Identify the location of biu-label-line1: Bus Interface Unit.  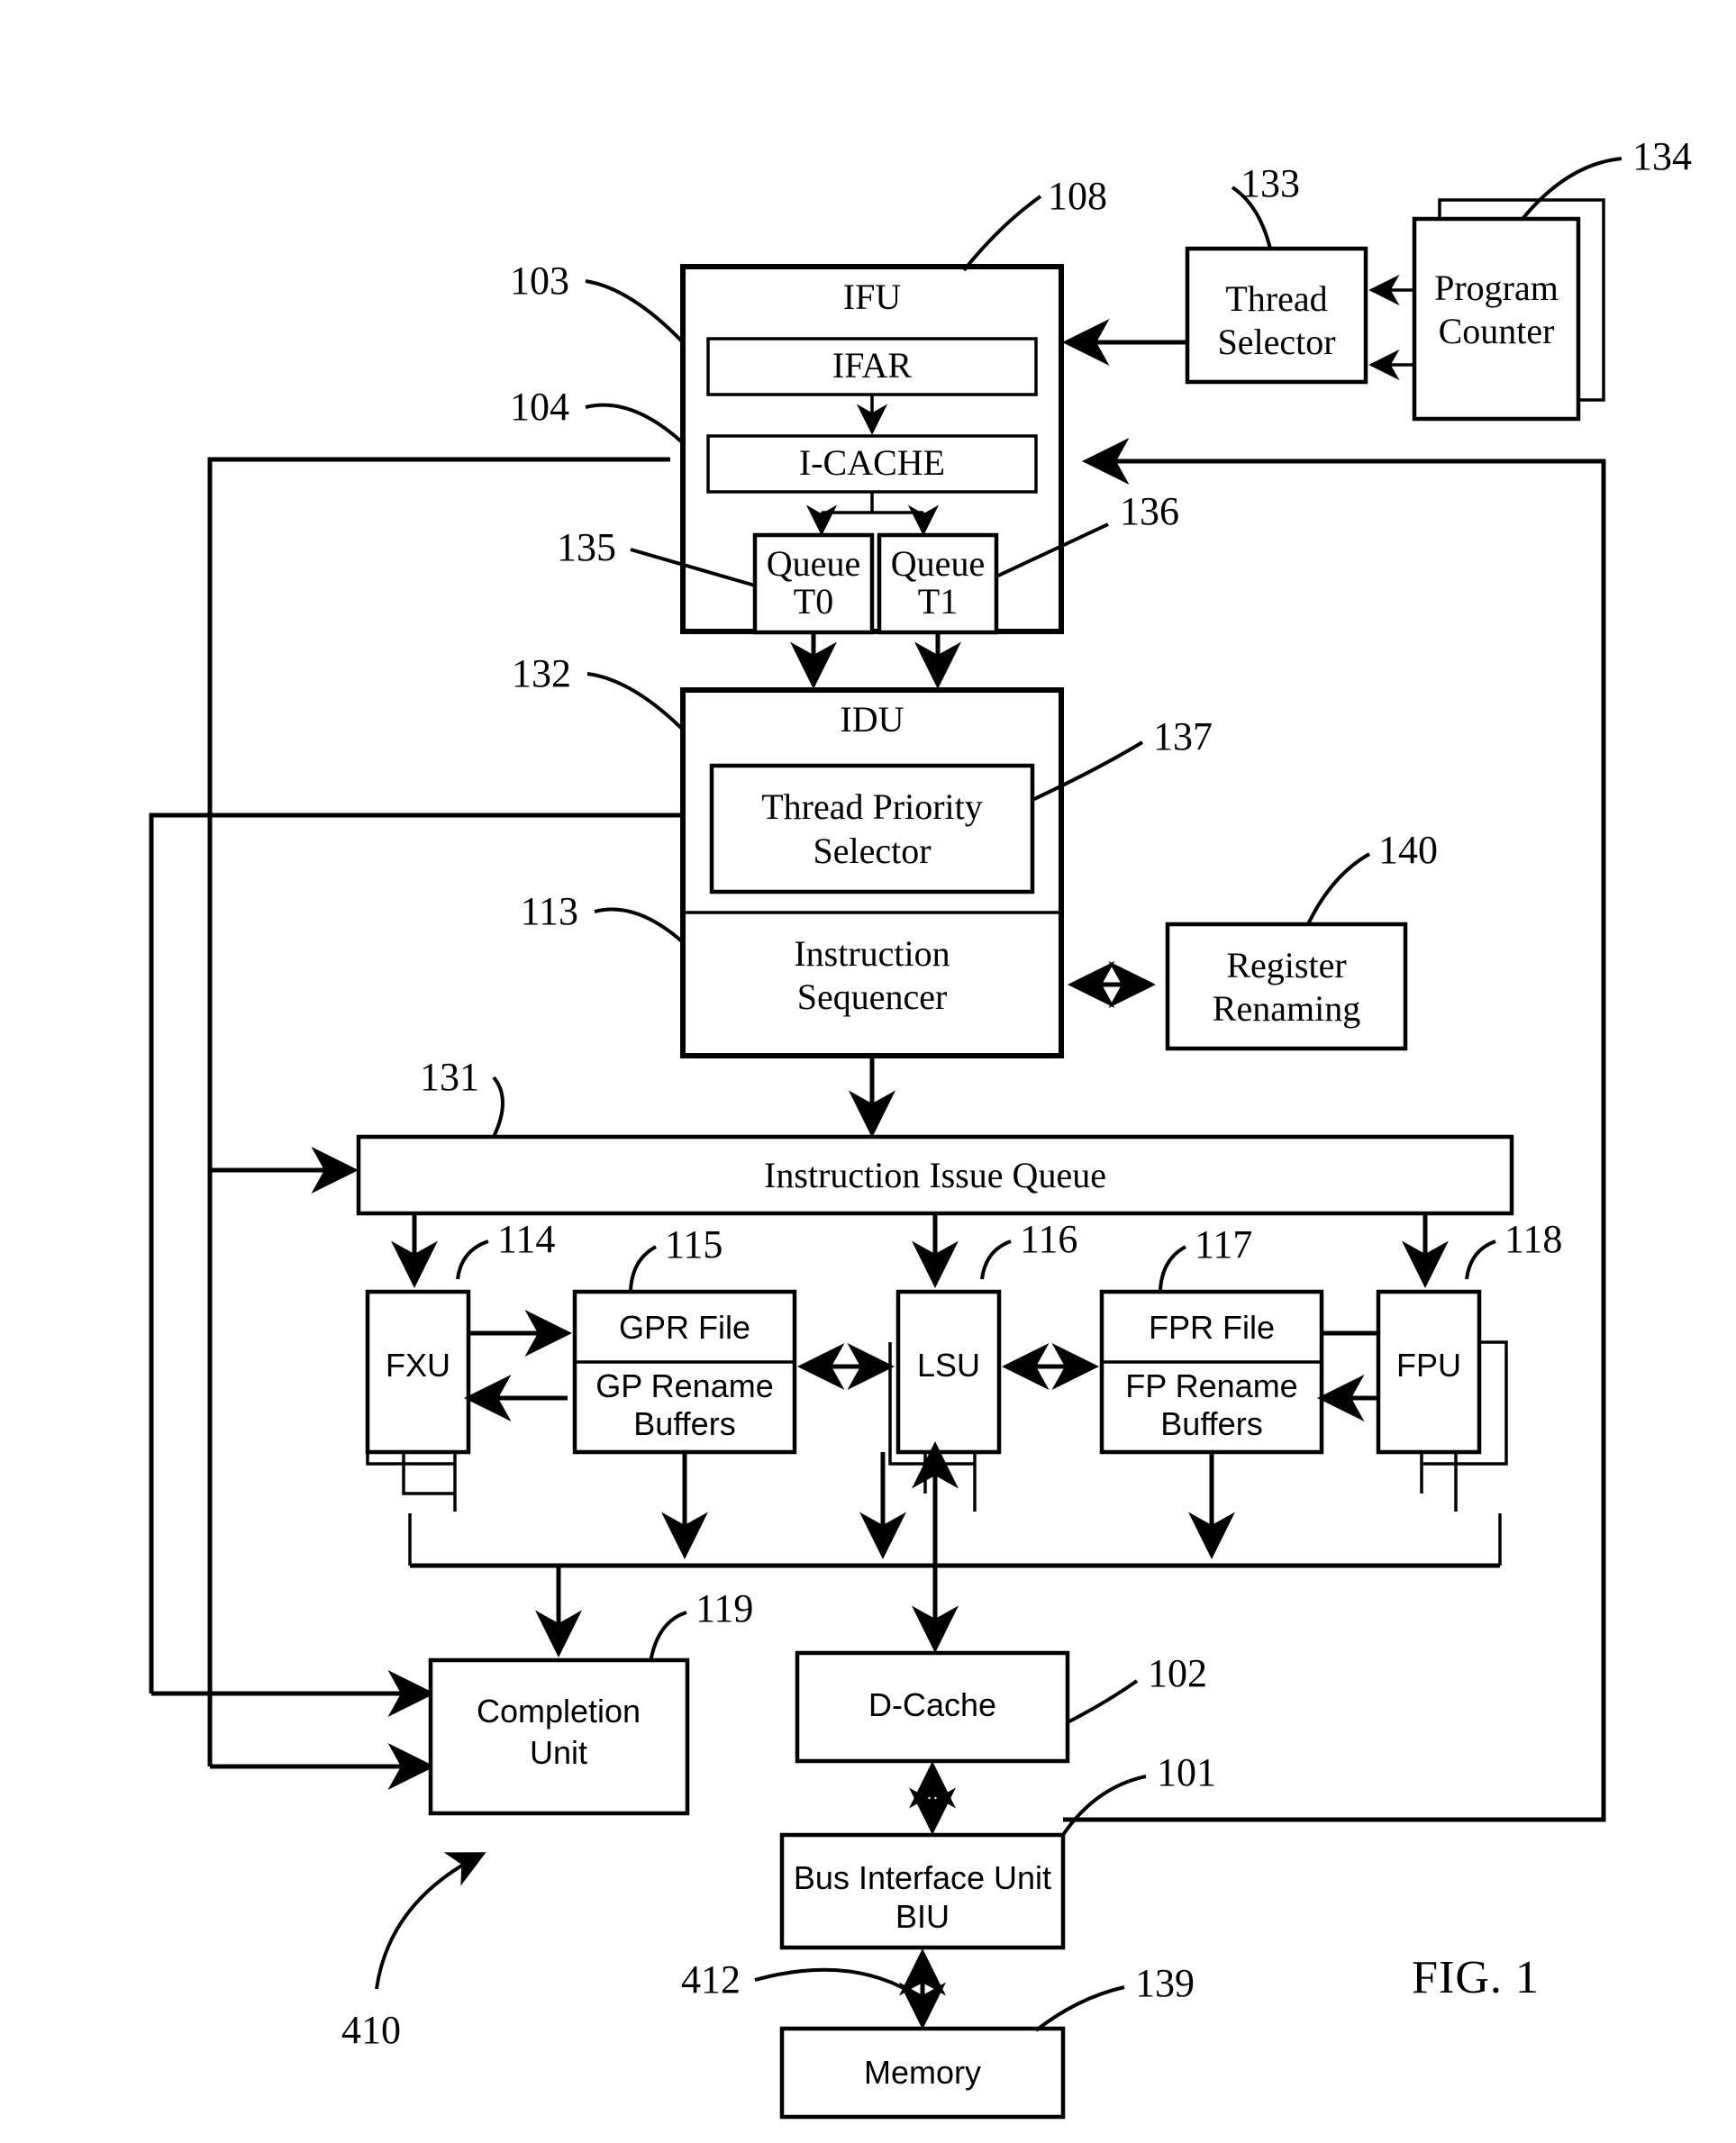
(922, 1877).